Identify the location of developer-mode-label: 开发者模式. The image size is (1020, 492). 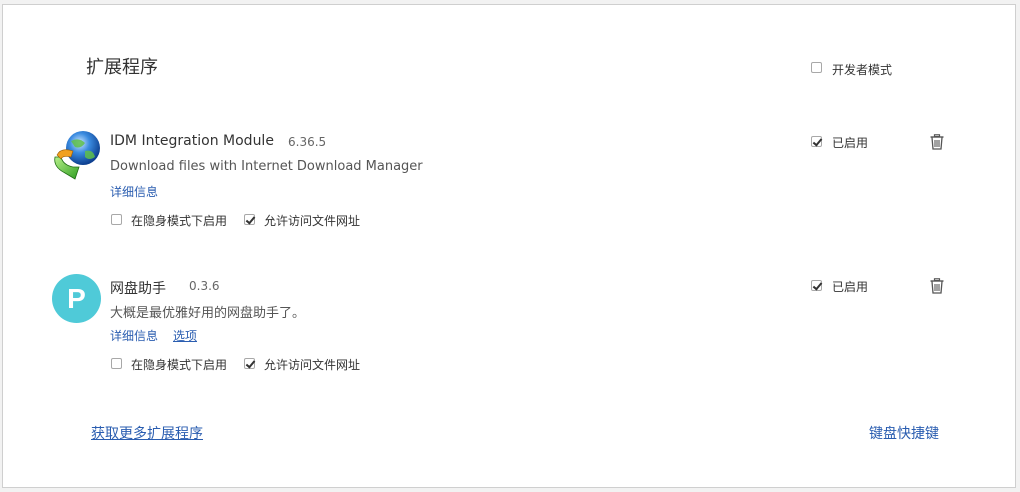
(862, 69).